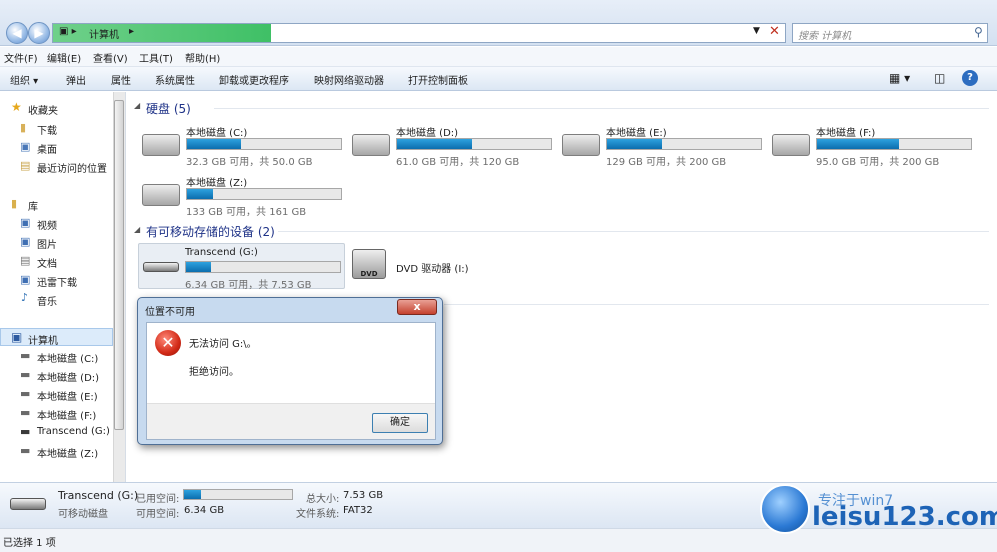 The height and width of the screenshot is (552, 997). What do you see at coordinates (68, 31) in the screenshot?
I see `computer-icon: ▣ ▸` at bounding box center [68, 31].